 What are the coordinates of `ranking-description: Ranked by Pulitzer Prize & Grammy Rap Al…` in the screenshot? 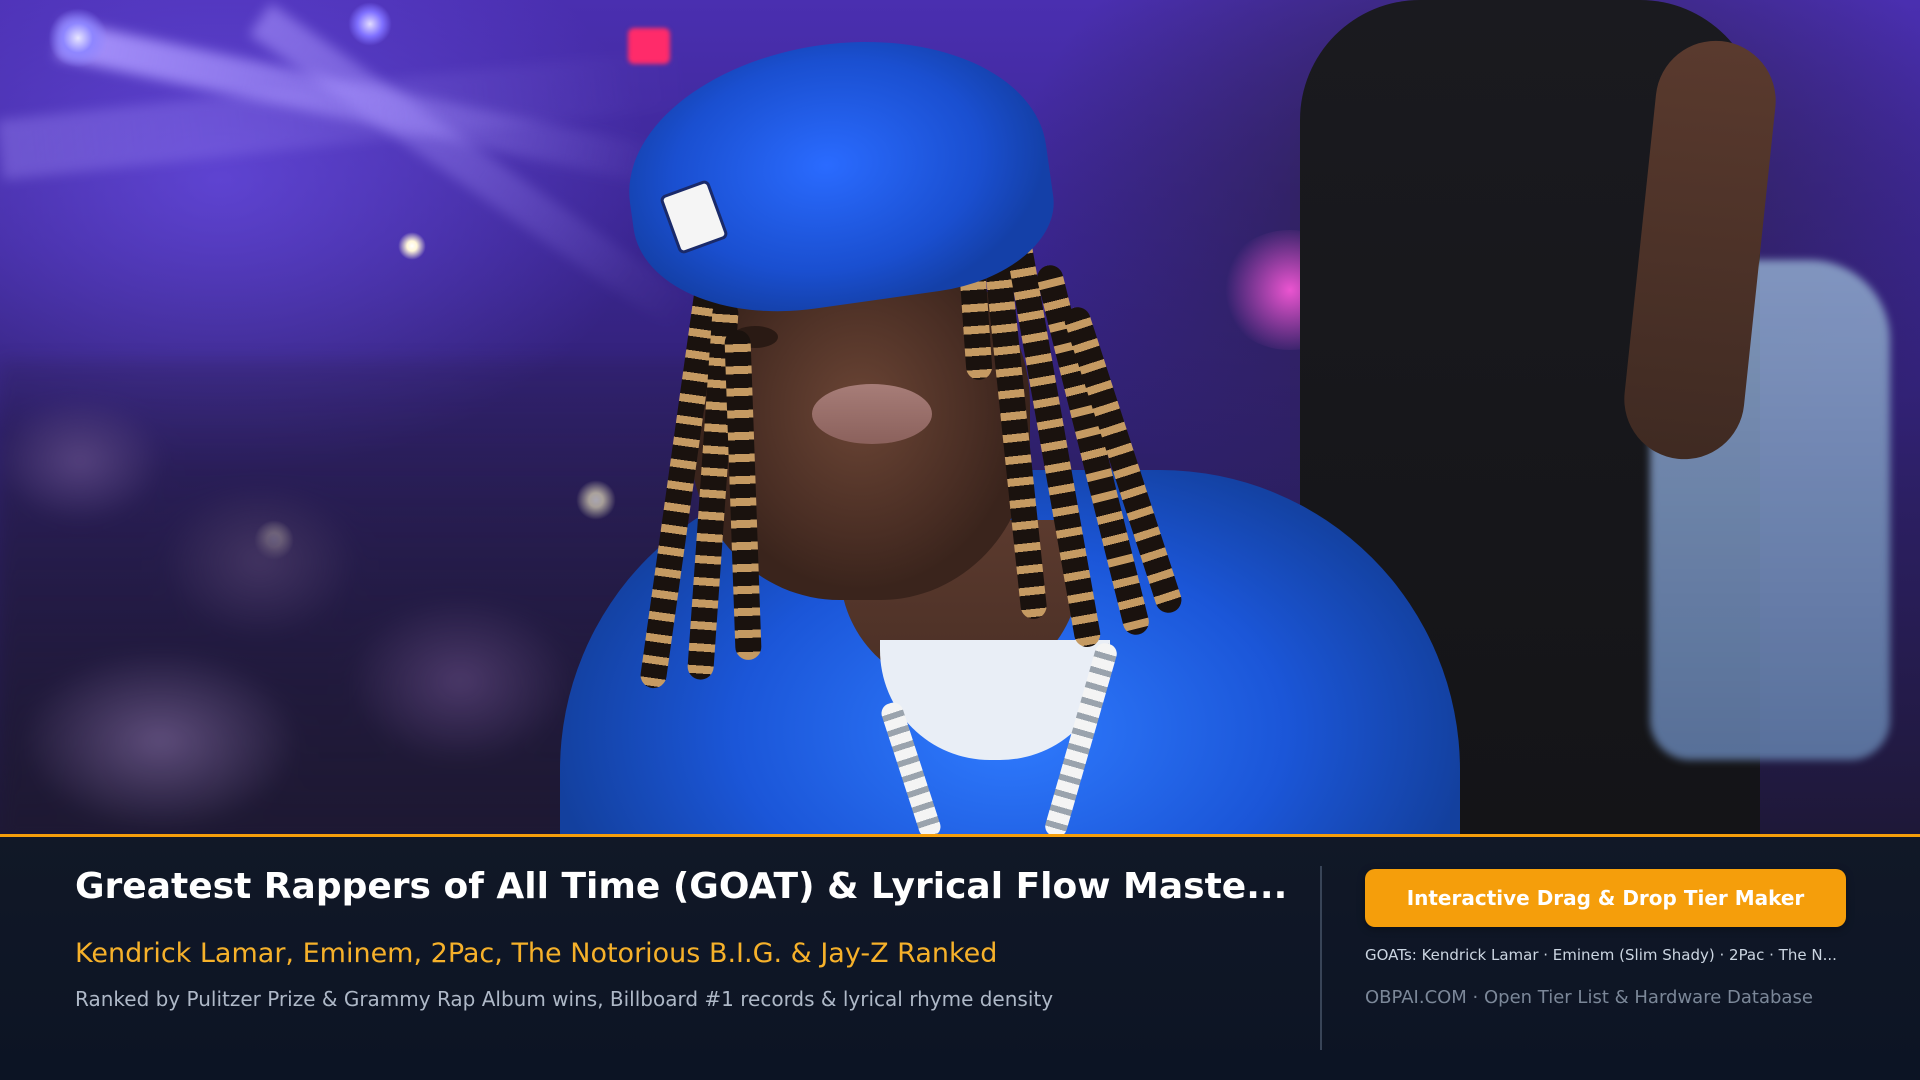 It's located at (564, 999).